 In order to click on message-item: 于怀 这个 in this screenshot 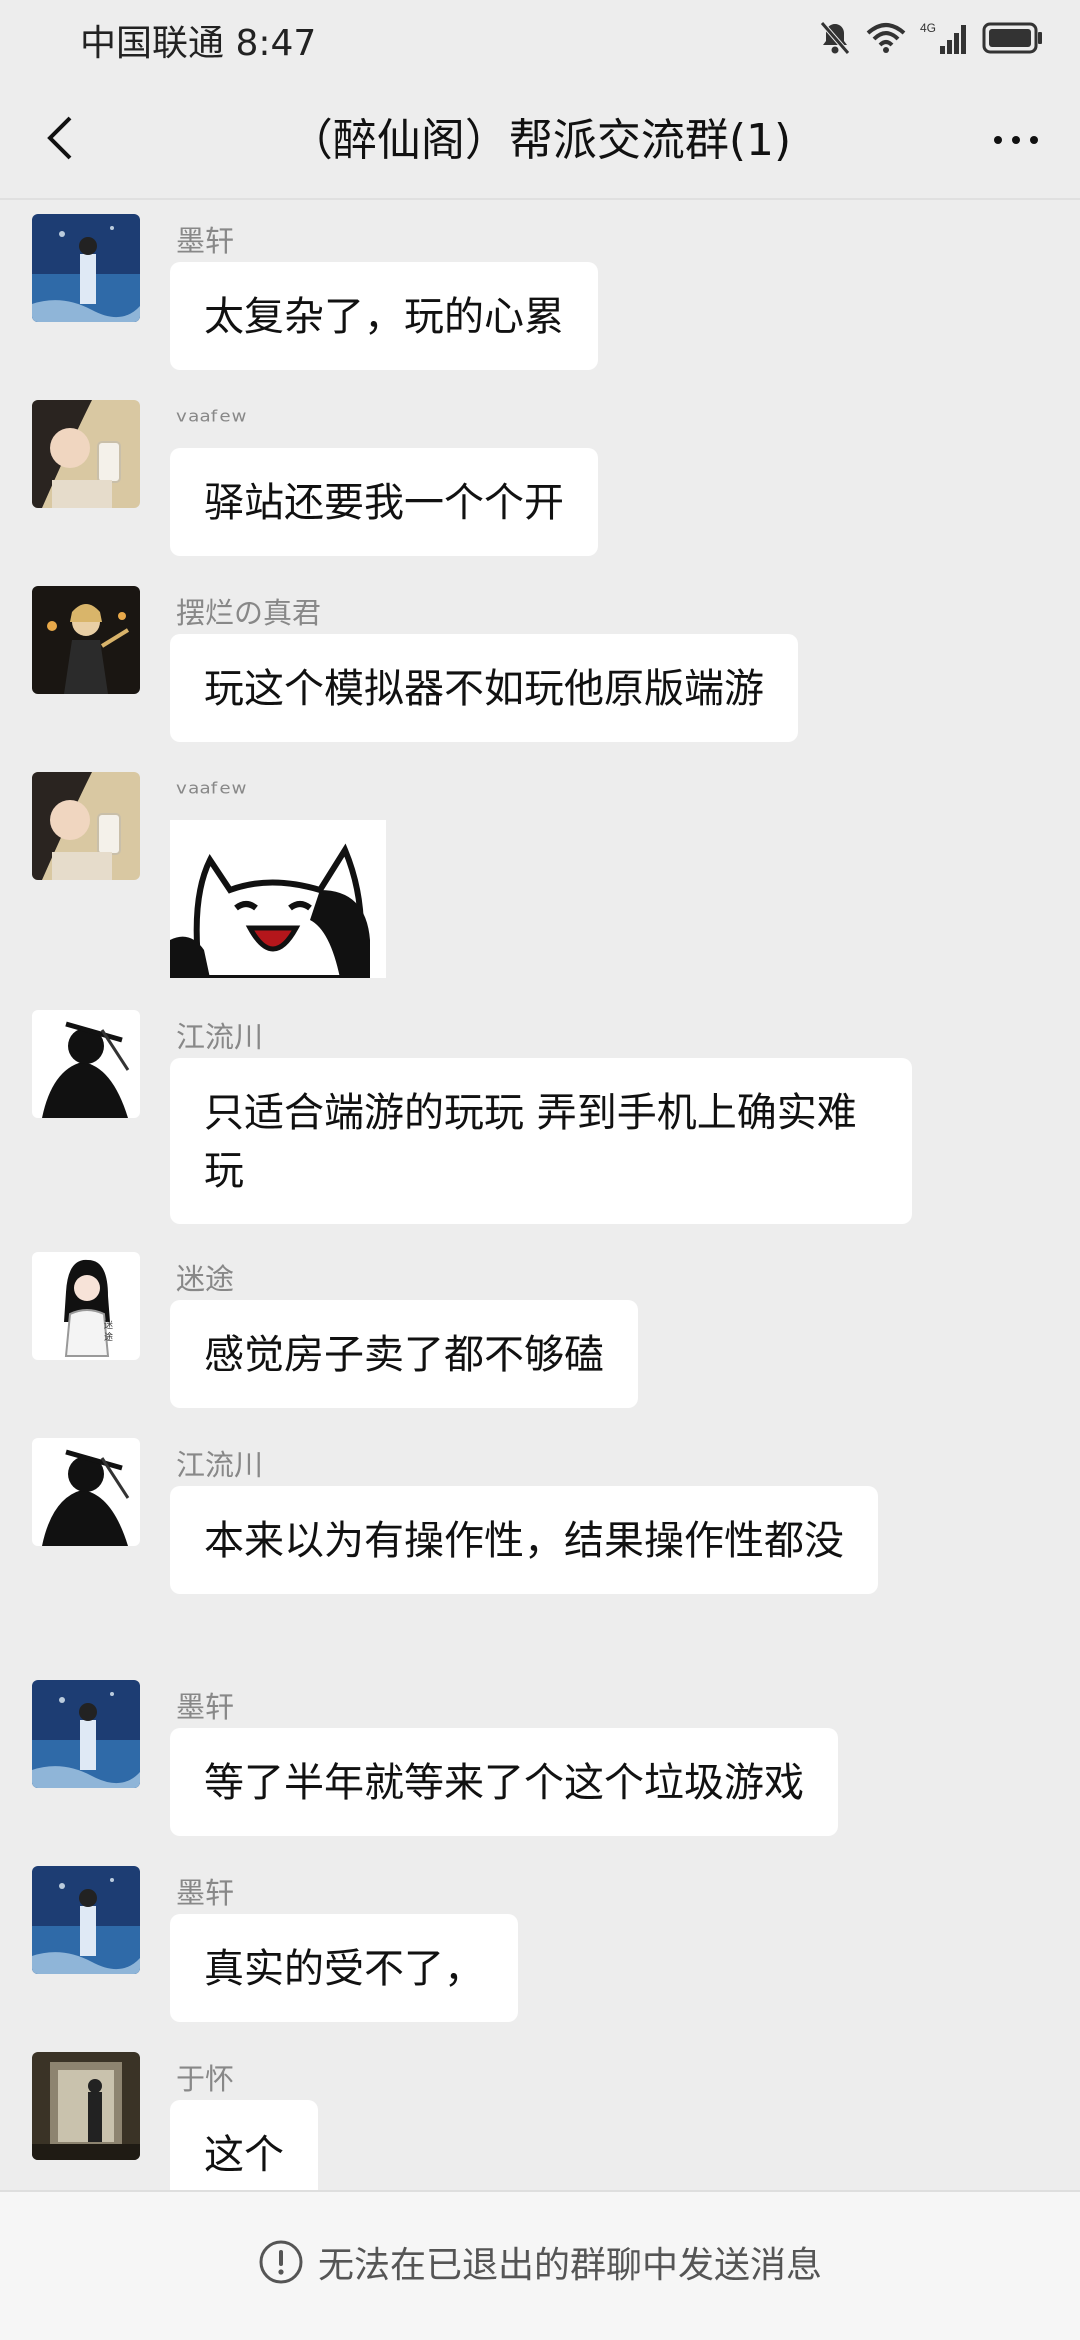, I will do `click(540, 2114)`.